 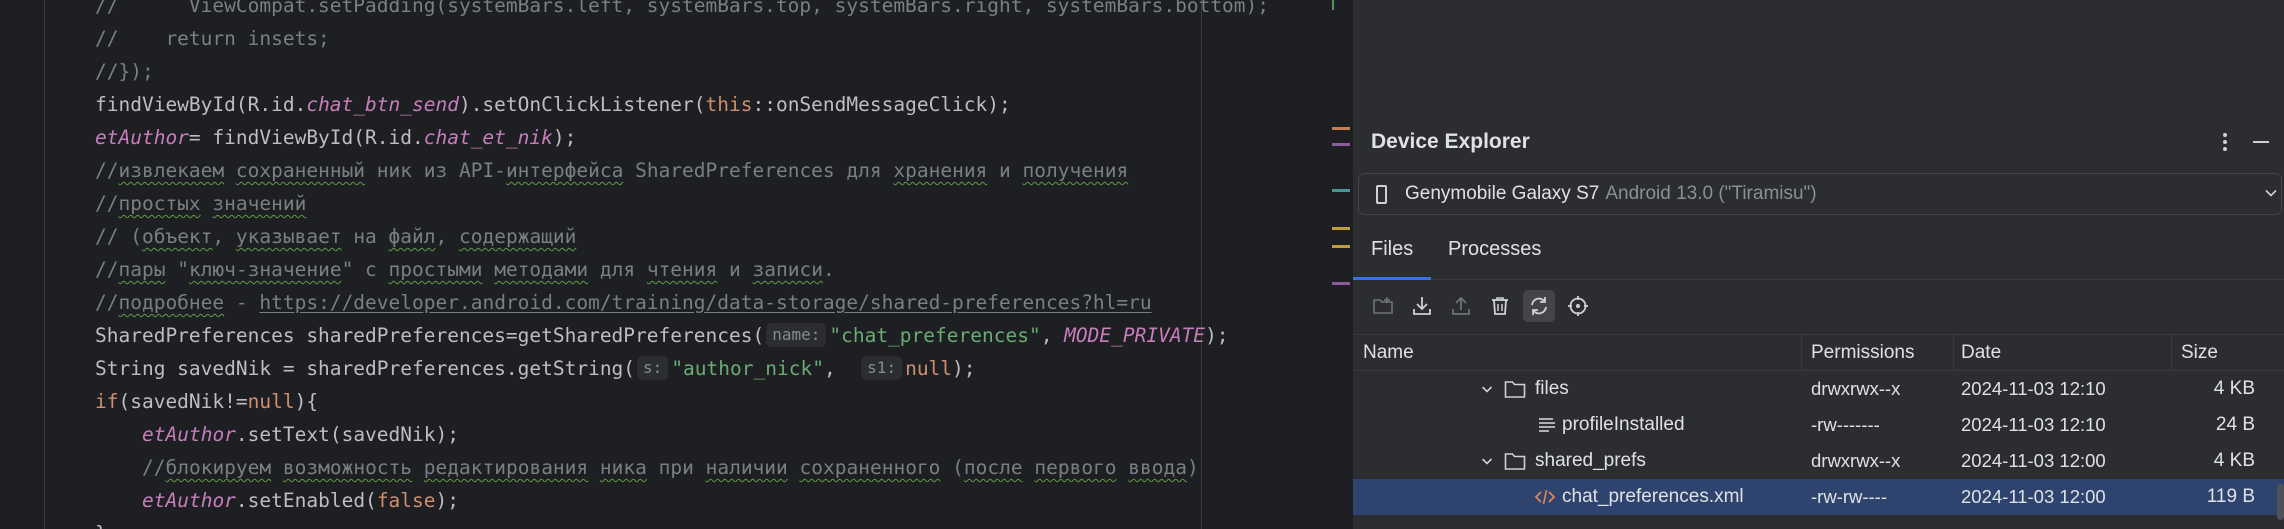 What do you see at coordinates (159, 203) in the screenshot?
I see `code-token: простых` at bounding box center [159, 203].